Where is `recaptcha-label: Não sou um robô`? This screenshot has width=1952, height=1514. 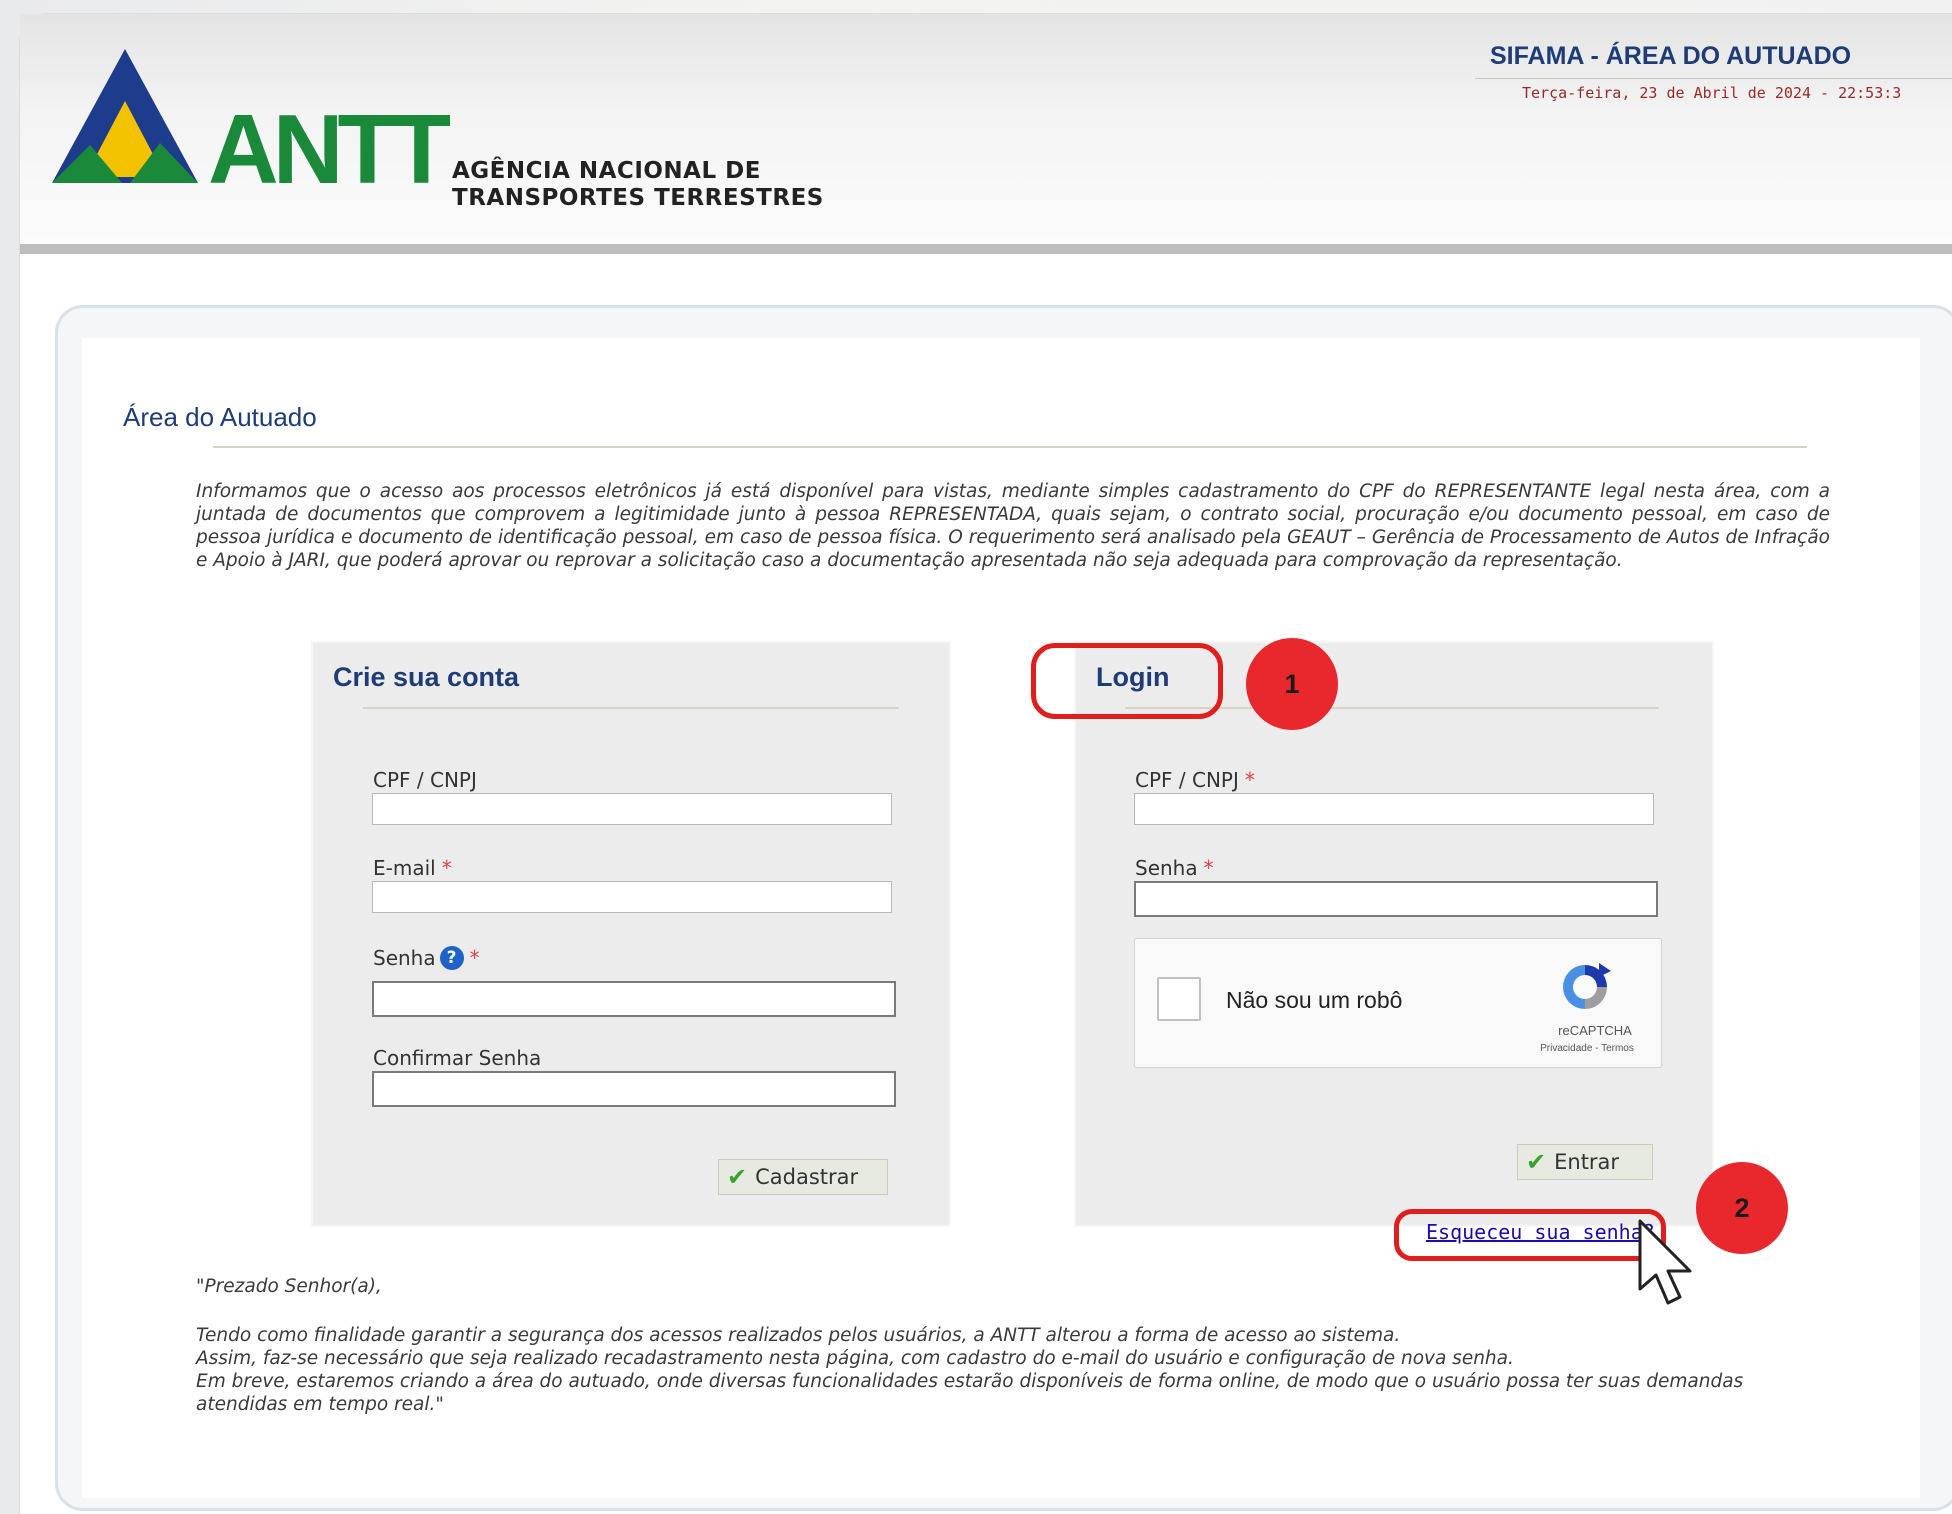
recaptcha-label: Não sou um robô is located at coordinates (1314, 1000).